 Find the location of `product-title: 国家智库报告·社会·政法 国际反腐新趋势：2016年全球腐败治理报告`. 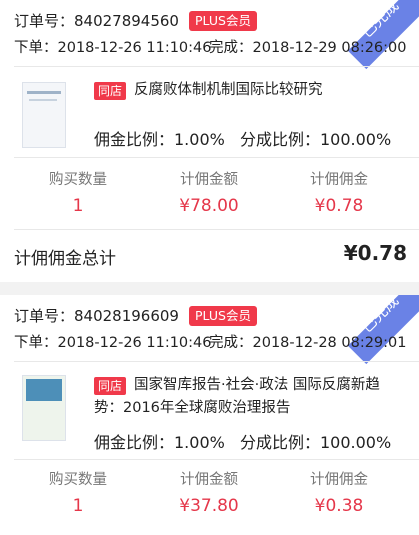

product-title: 国家智库报告·社会·政法 国际反腐新趋势：2016年全球腐败治理报告 is located at coordinates (249, 397).